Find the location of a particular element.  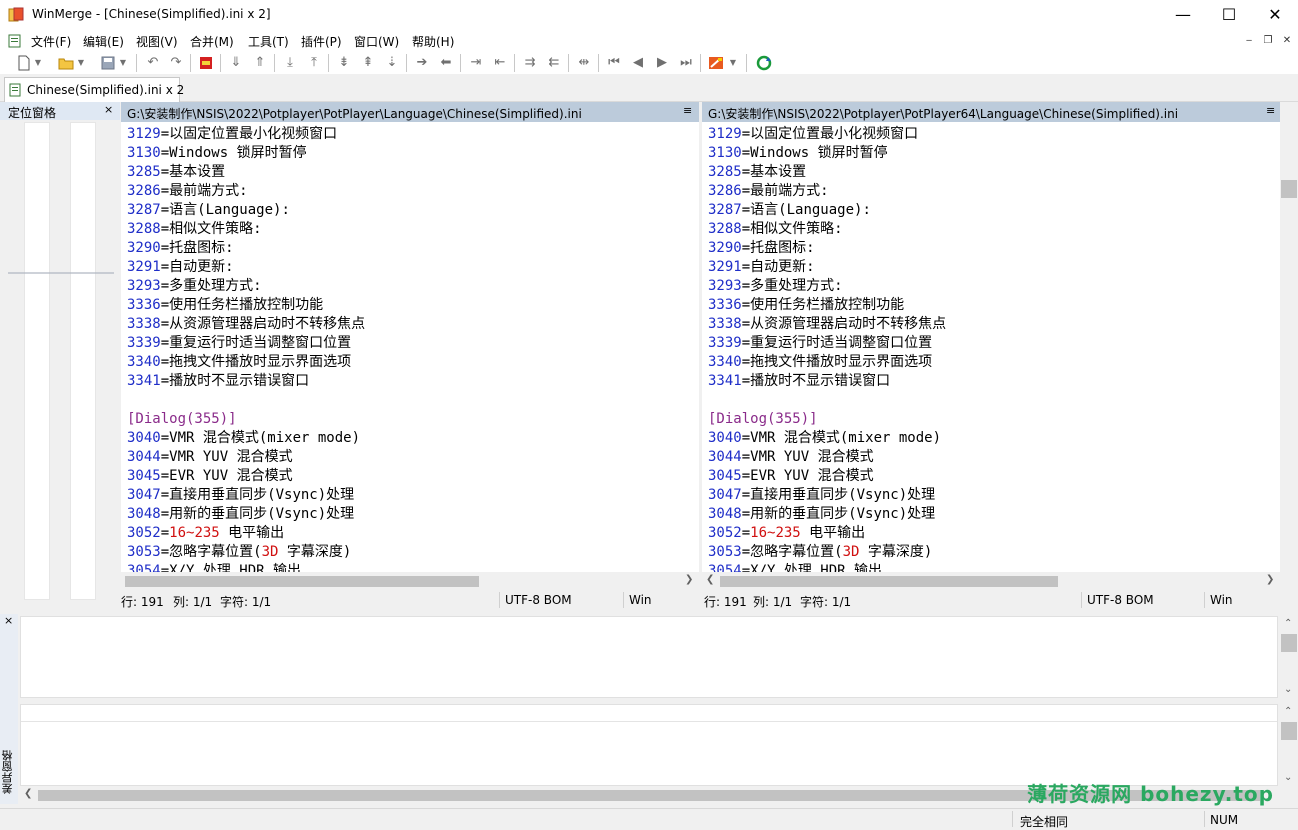

copy-right-icon: ➔ is located at coordinates (422, 63).